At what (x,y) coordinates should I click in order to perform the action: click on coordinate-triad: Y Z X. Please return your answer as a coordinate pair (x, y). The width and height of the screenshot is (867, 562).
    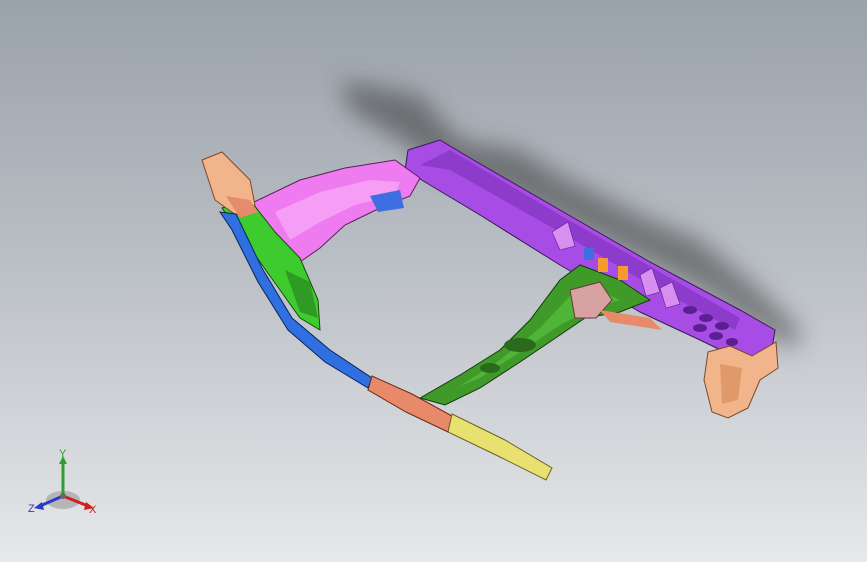
    Looking at the image, I should click on (66, 484).